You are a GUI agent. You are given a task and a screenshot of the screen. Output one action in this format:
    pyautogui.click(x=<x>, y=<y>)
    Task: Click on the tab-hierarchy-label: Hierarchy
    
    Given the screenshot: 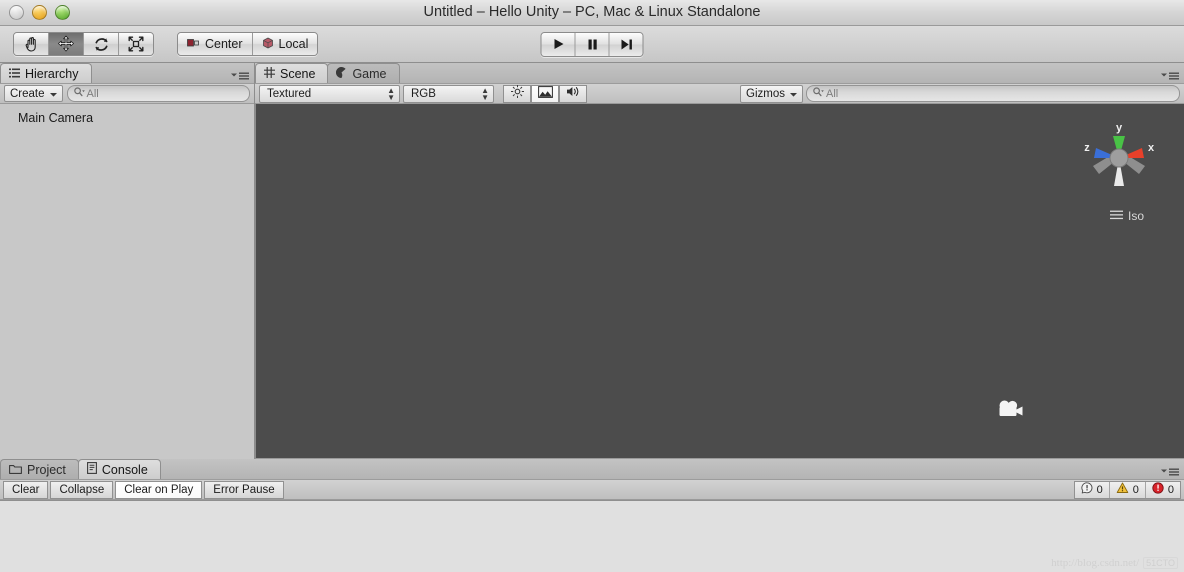 What is the action you would take?
    pyautogui.click(x=52, y=73)
    